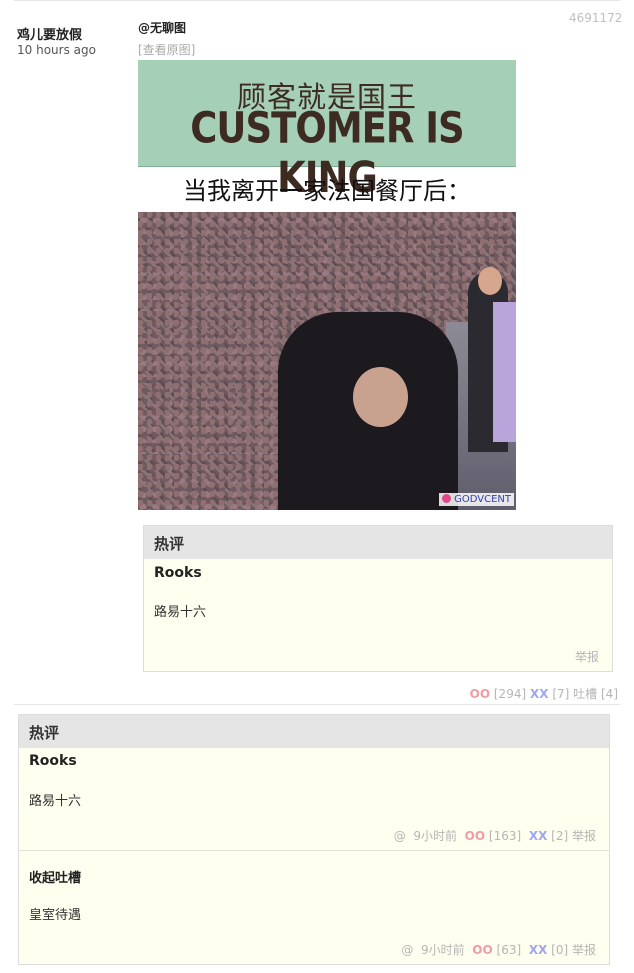 This screenshot has height=973, width=634. Describe the element at coordinates (505, 836) in the screenshot. I see `oo-count: [163]` at that location.